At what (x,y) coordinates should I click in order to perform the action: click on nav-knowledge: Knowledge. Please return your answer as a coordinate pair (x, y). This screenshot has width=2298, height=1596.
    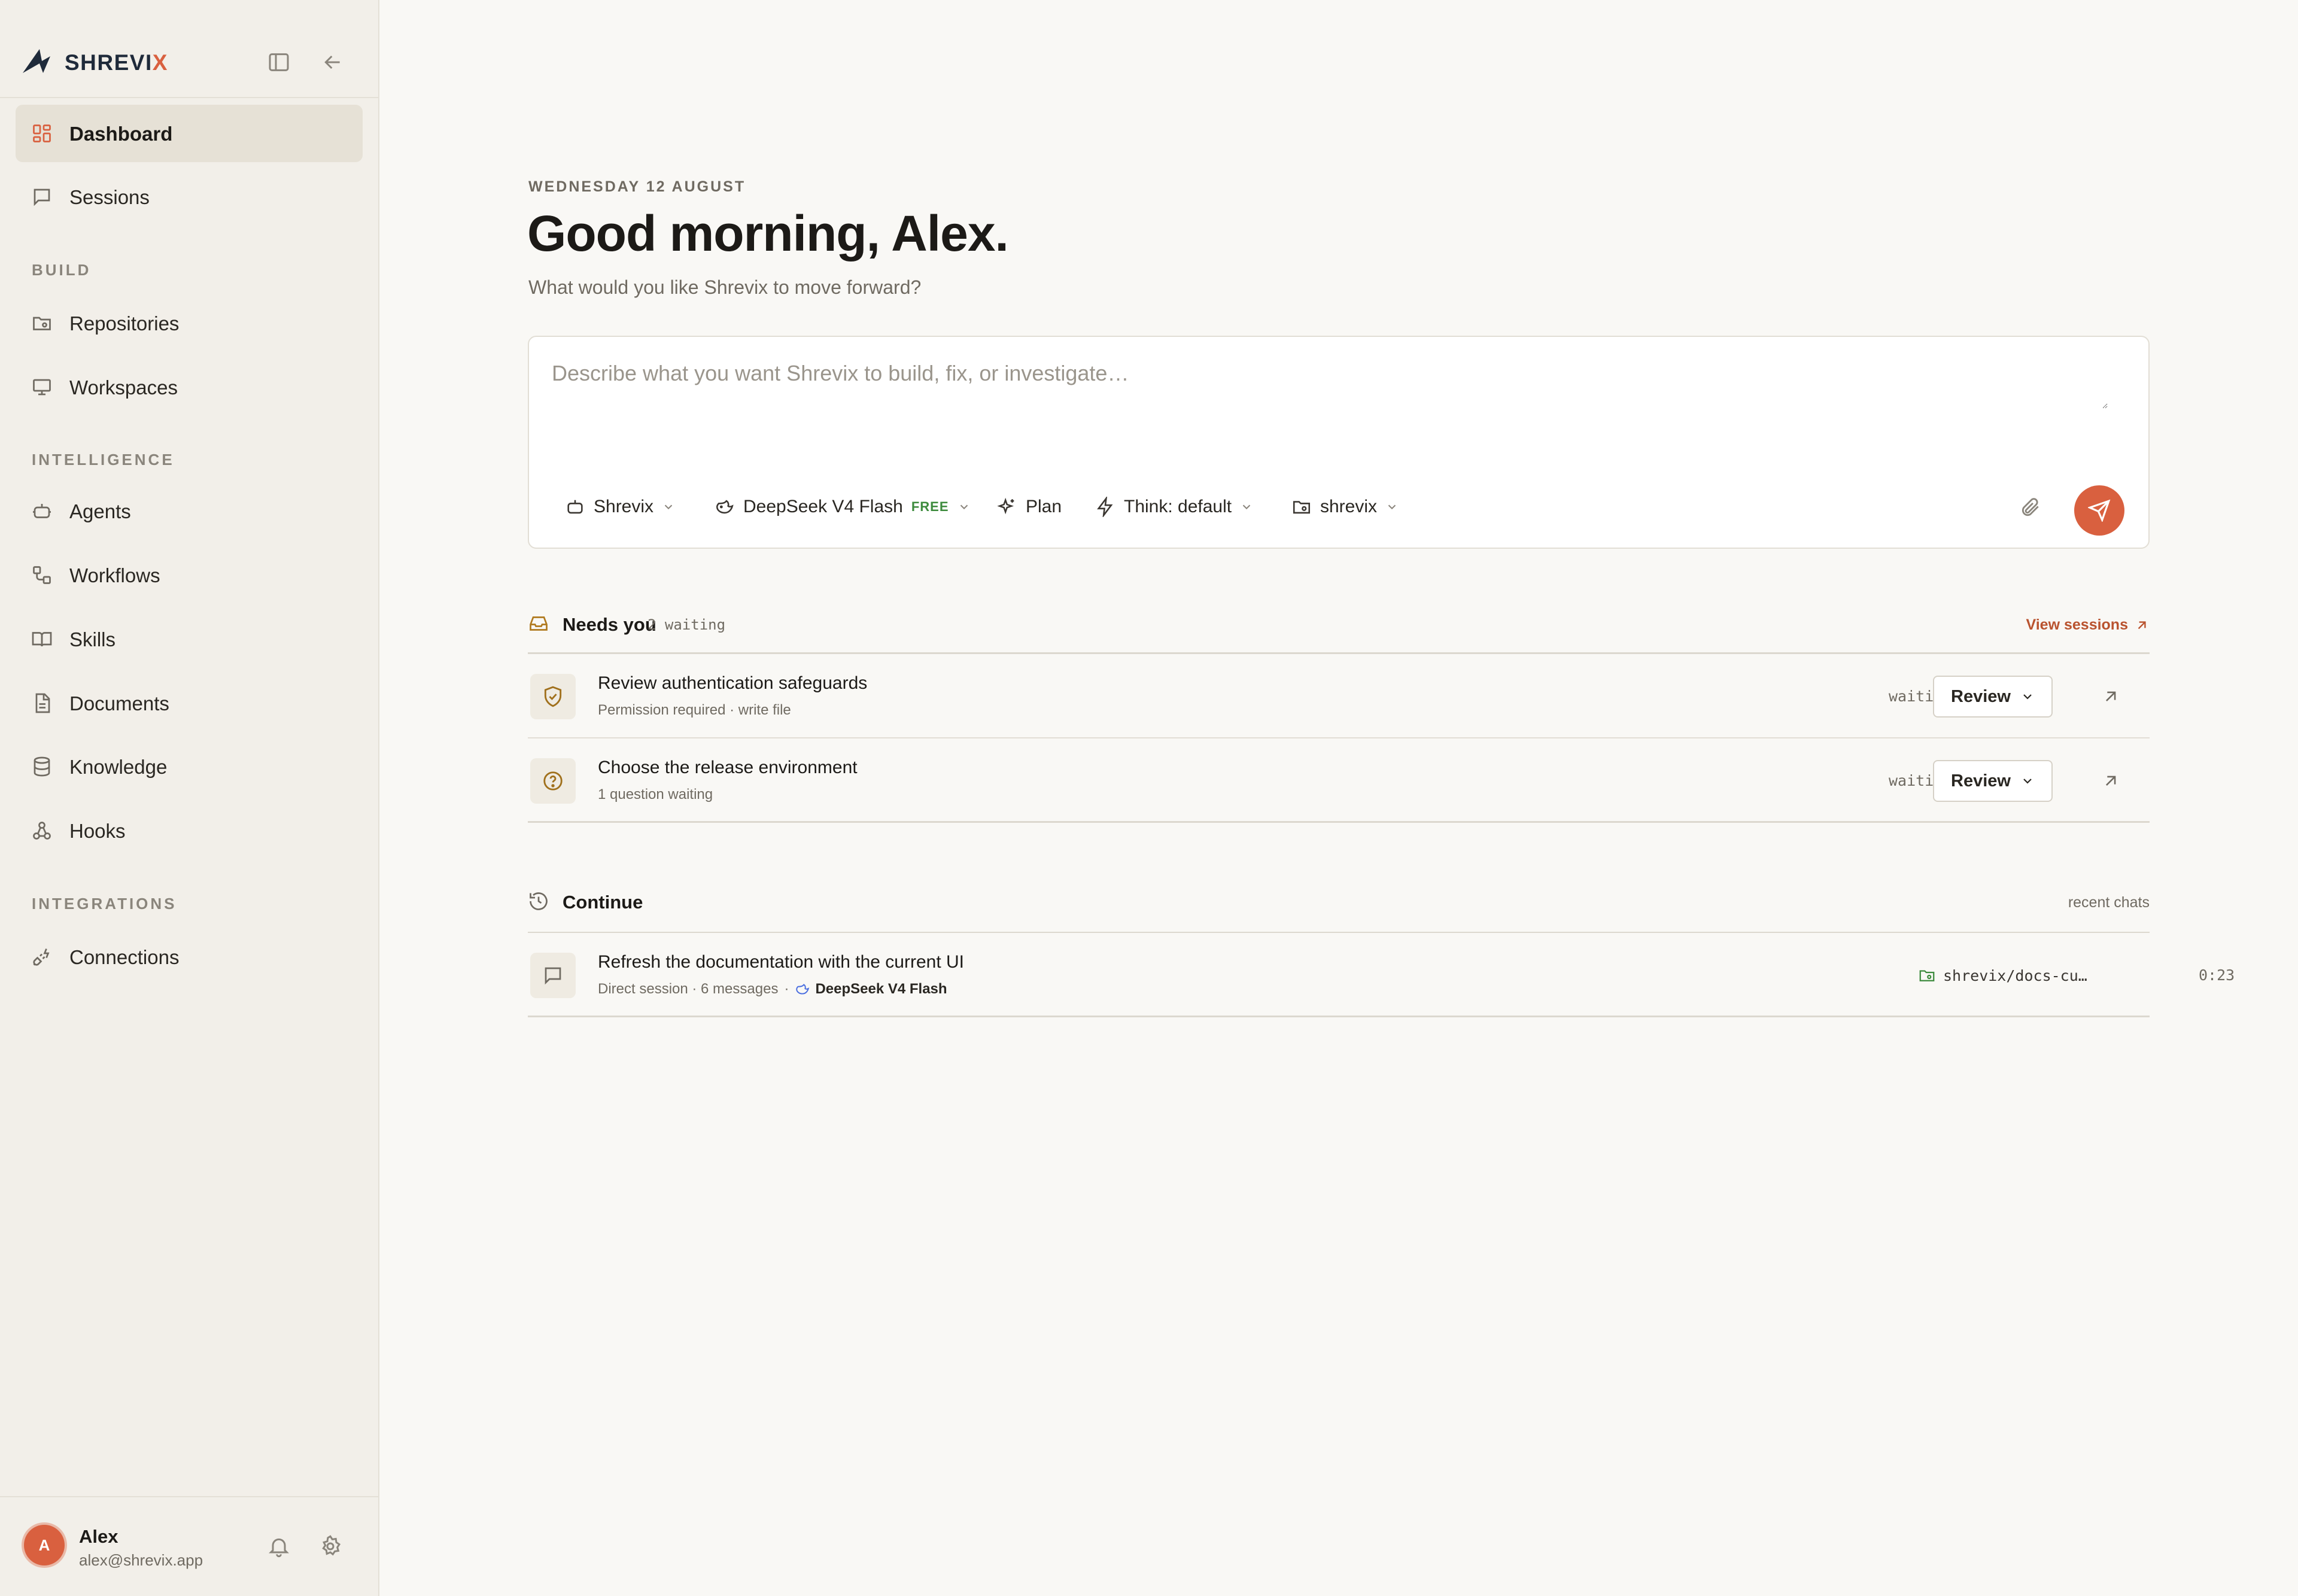
    Looking at the image, I should click on (189, 766).